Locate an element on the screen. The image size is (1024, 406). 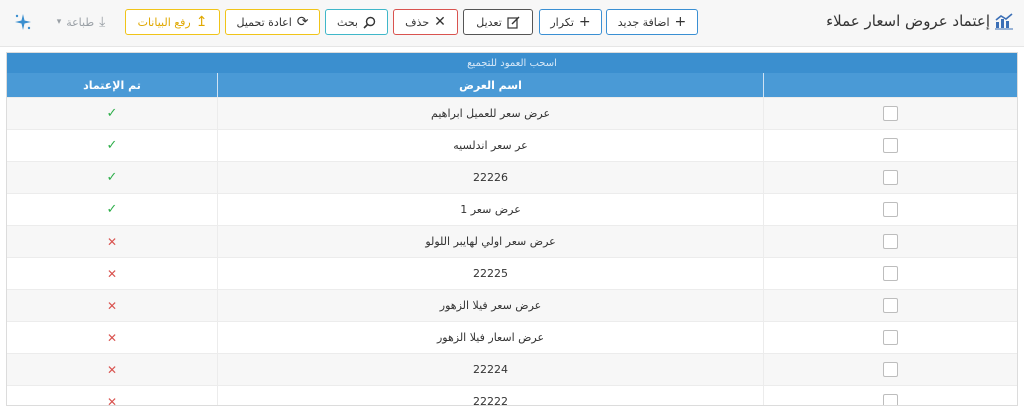
edit-icon is located at coordinates (513, 22).